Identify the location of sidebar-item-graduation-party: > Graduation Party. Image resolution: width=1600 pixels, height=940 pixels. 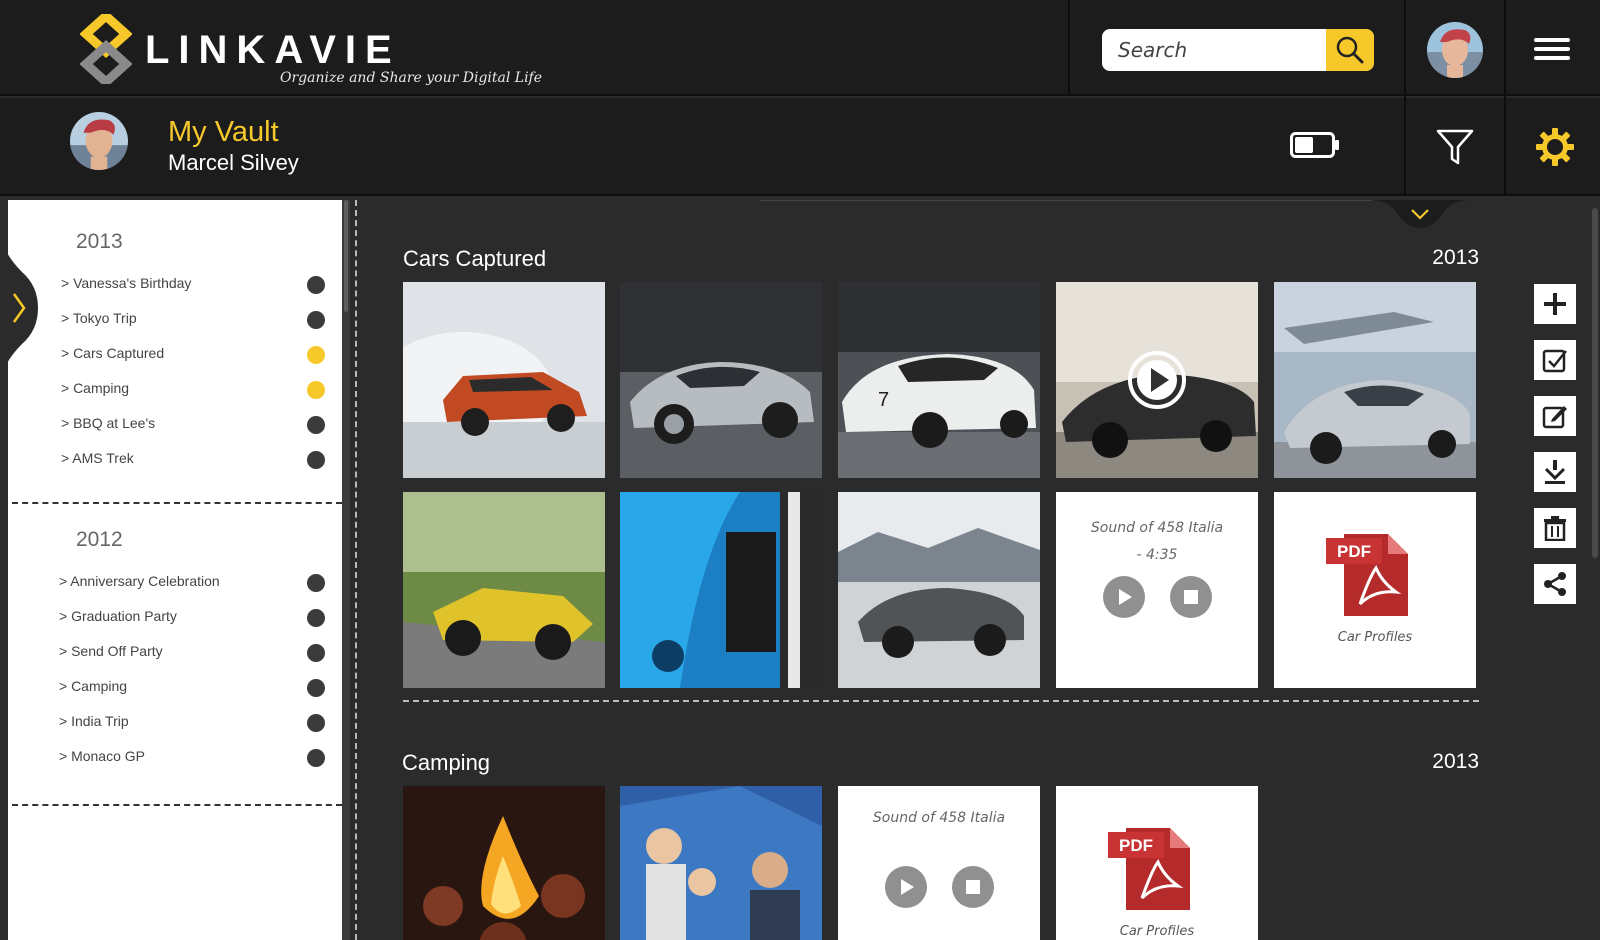
(175, 618).